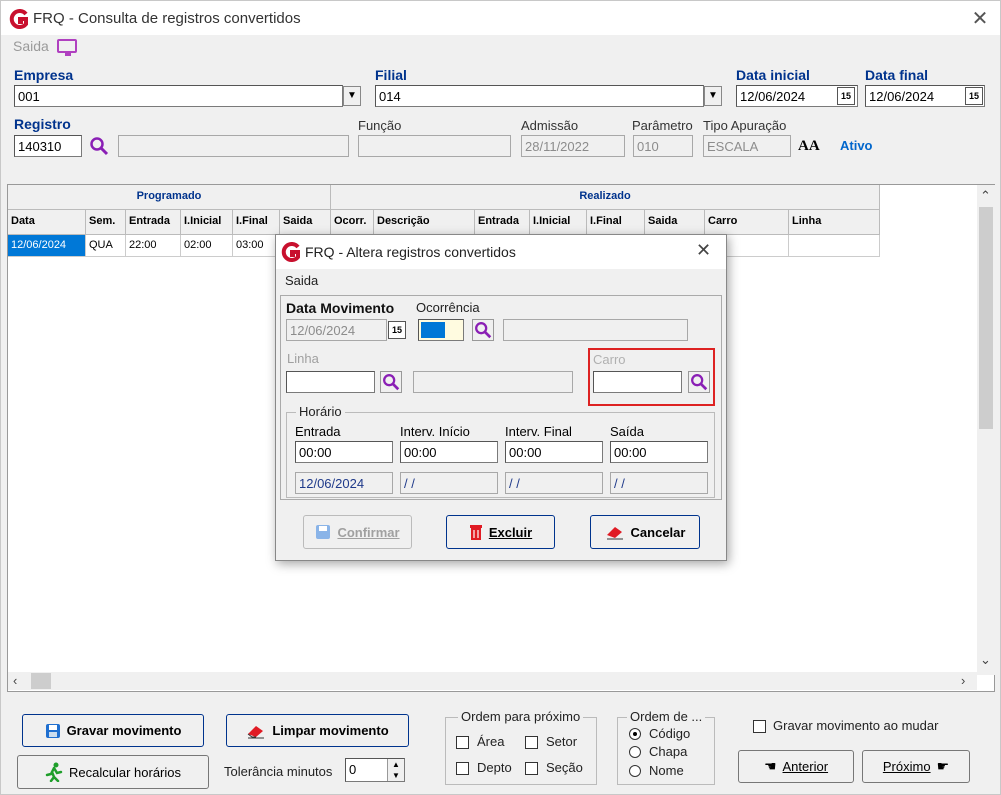  What do you see at coordinates (41, 681) in the screenshot?
I see `horizontal-scroll-thumb` at bounding box center [41, 681].